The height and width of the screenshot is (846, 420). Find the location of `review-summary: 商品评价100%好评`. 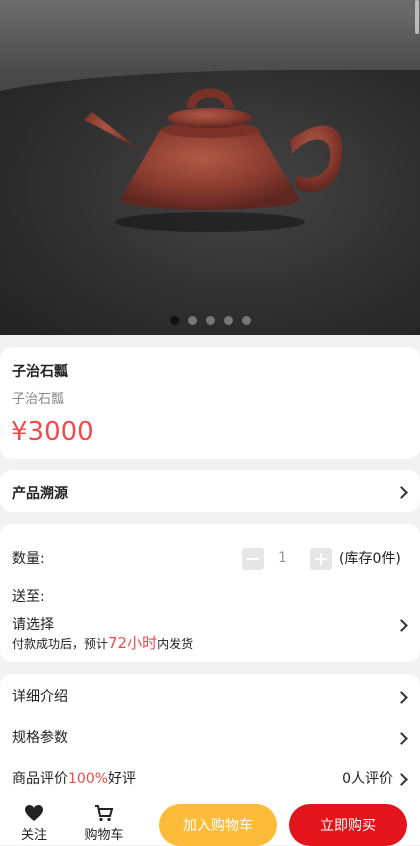

review-summary: 商品评价100%好评 is located at coordinates (74, 778).